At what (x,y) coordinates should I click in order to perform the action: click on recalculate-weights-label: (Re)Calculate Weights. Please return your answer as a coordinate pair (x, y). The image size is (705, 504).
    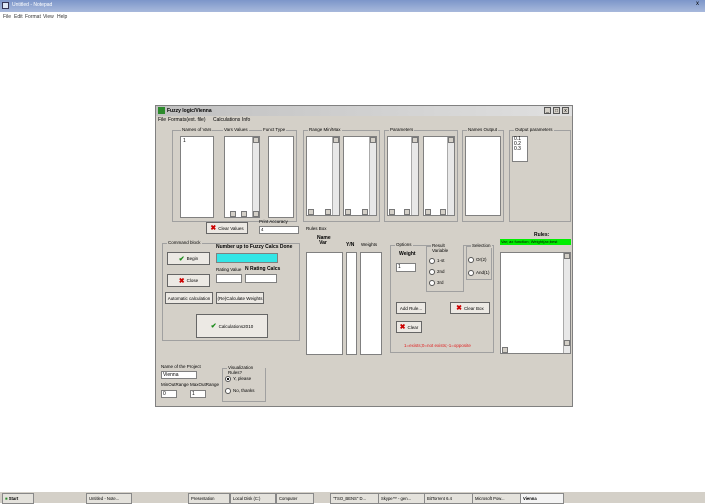
    Looking at the image, I should click on (240, 298).